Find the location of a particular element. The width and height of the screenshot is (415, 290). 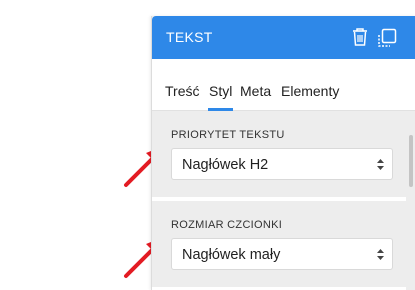

copy-icon is located at coordinates (387, 38).